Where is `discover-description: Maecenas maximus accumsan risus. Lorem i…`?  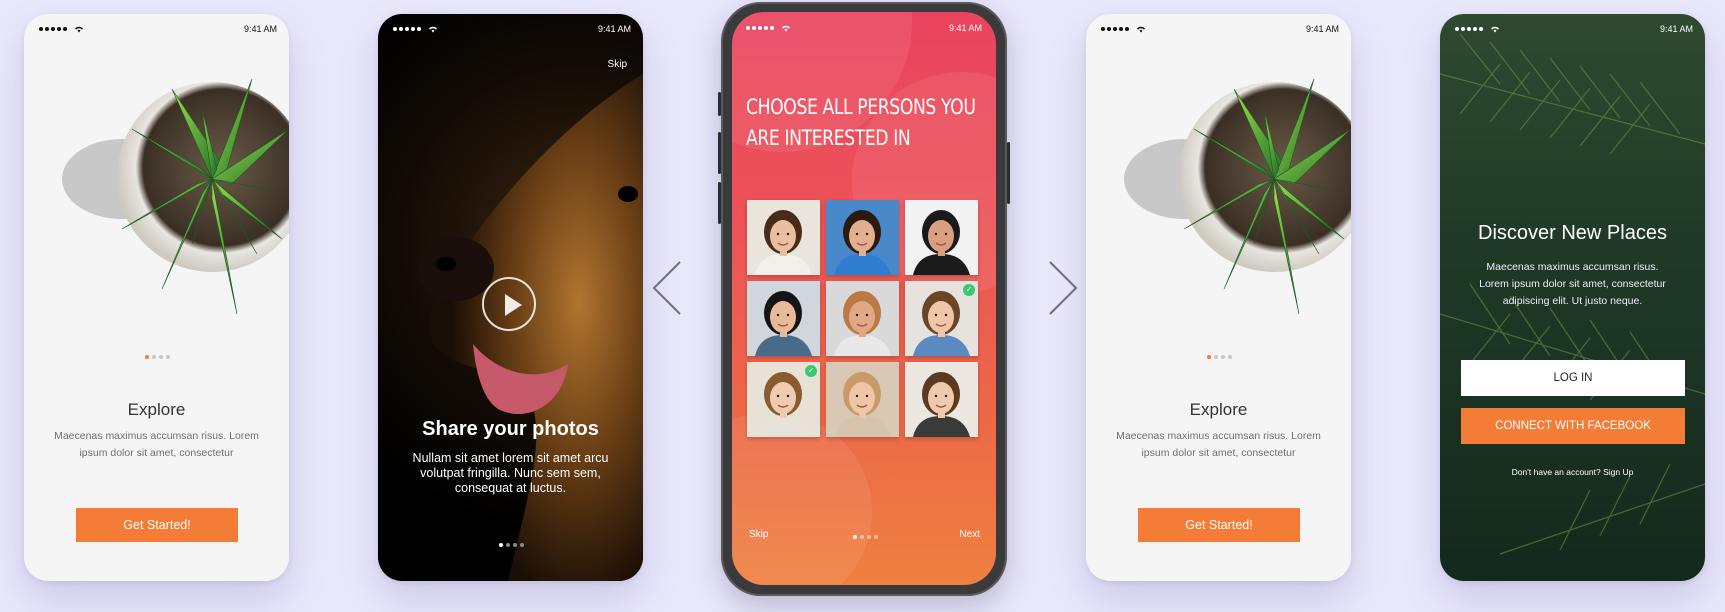 discover-description: Maecenas maximus accumsan risus. Lorem i… is located at coordinates (1572, 284).